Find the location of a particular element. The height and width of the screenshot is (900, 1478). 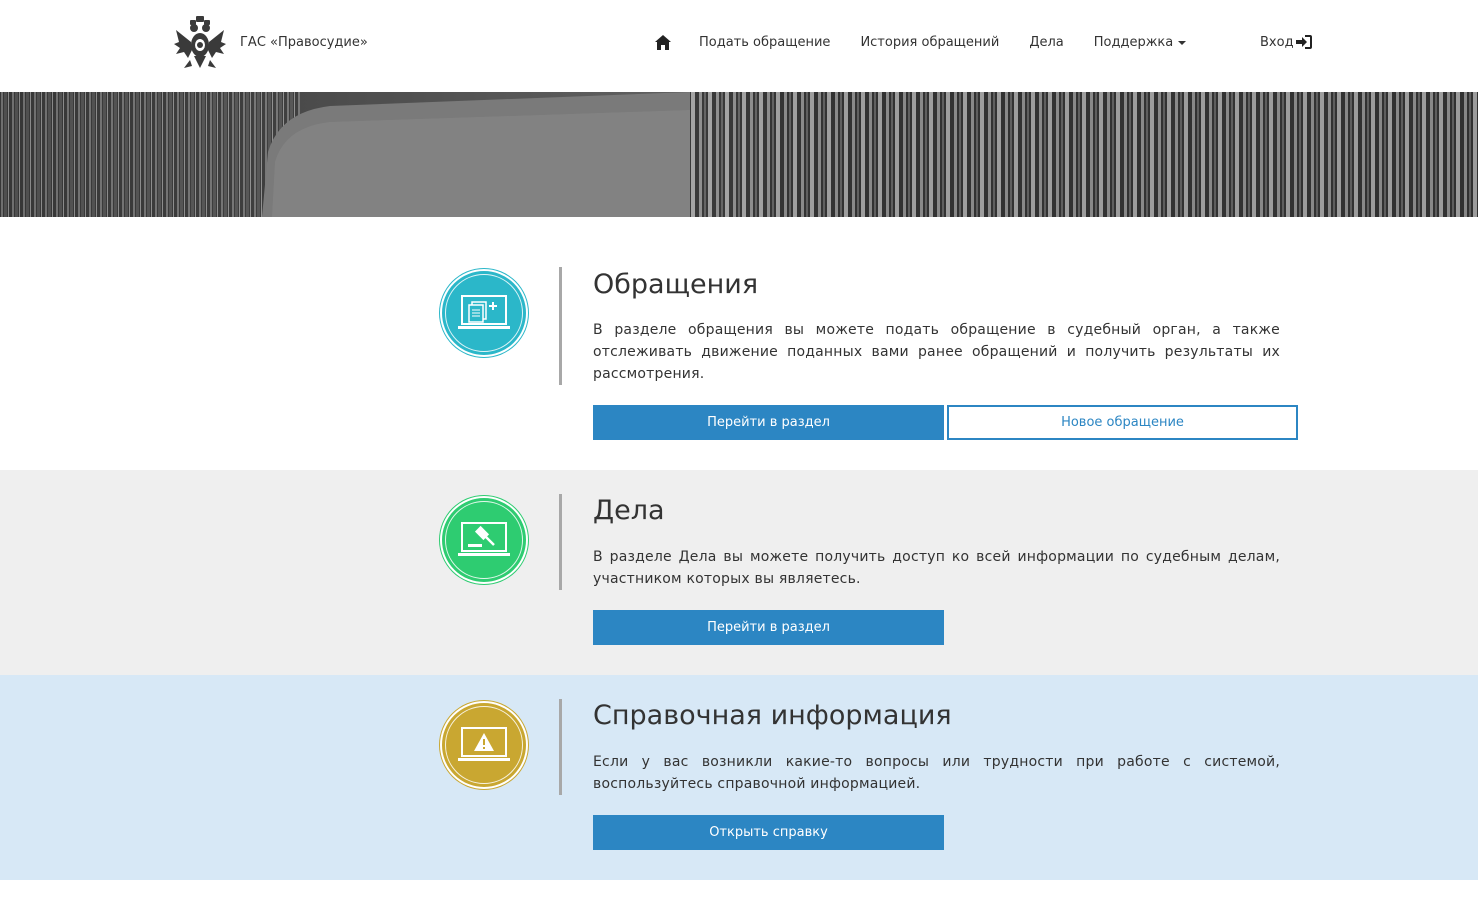

caret-down-icon is located at coordinates (1182, 43).